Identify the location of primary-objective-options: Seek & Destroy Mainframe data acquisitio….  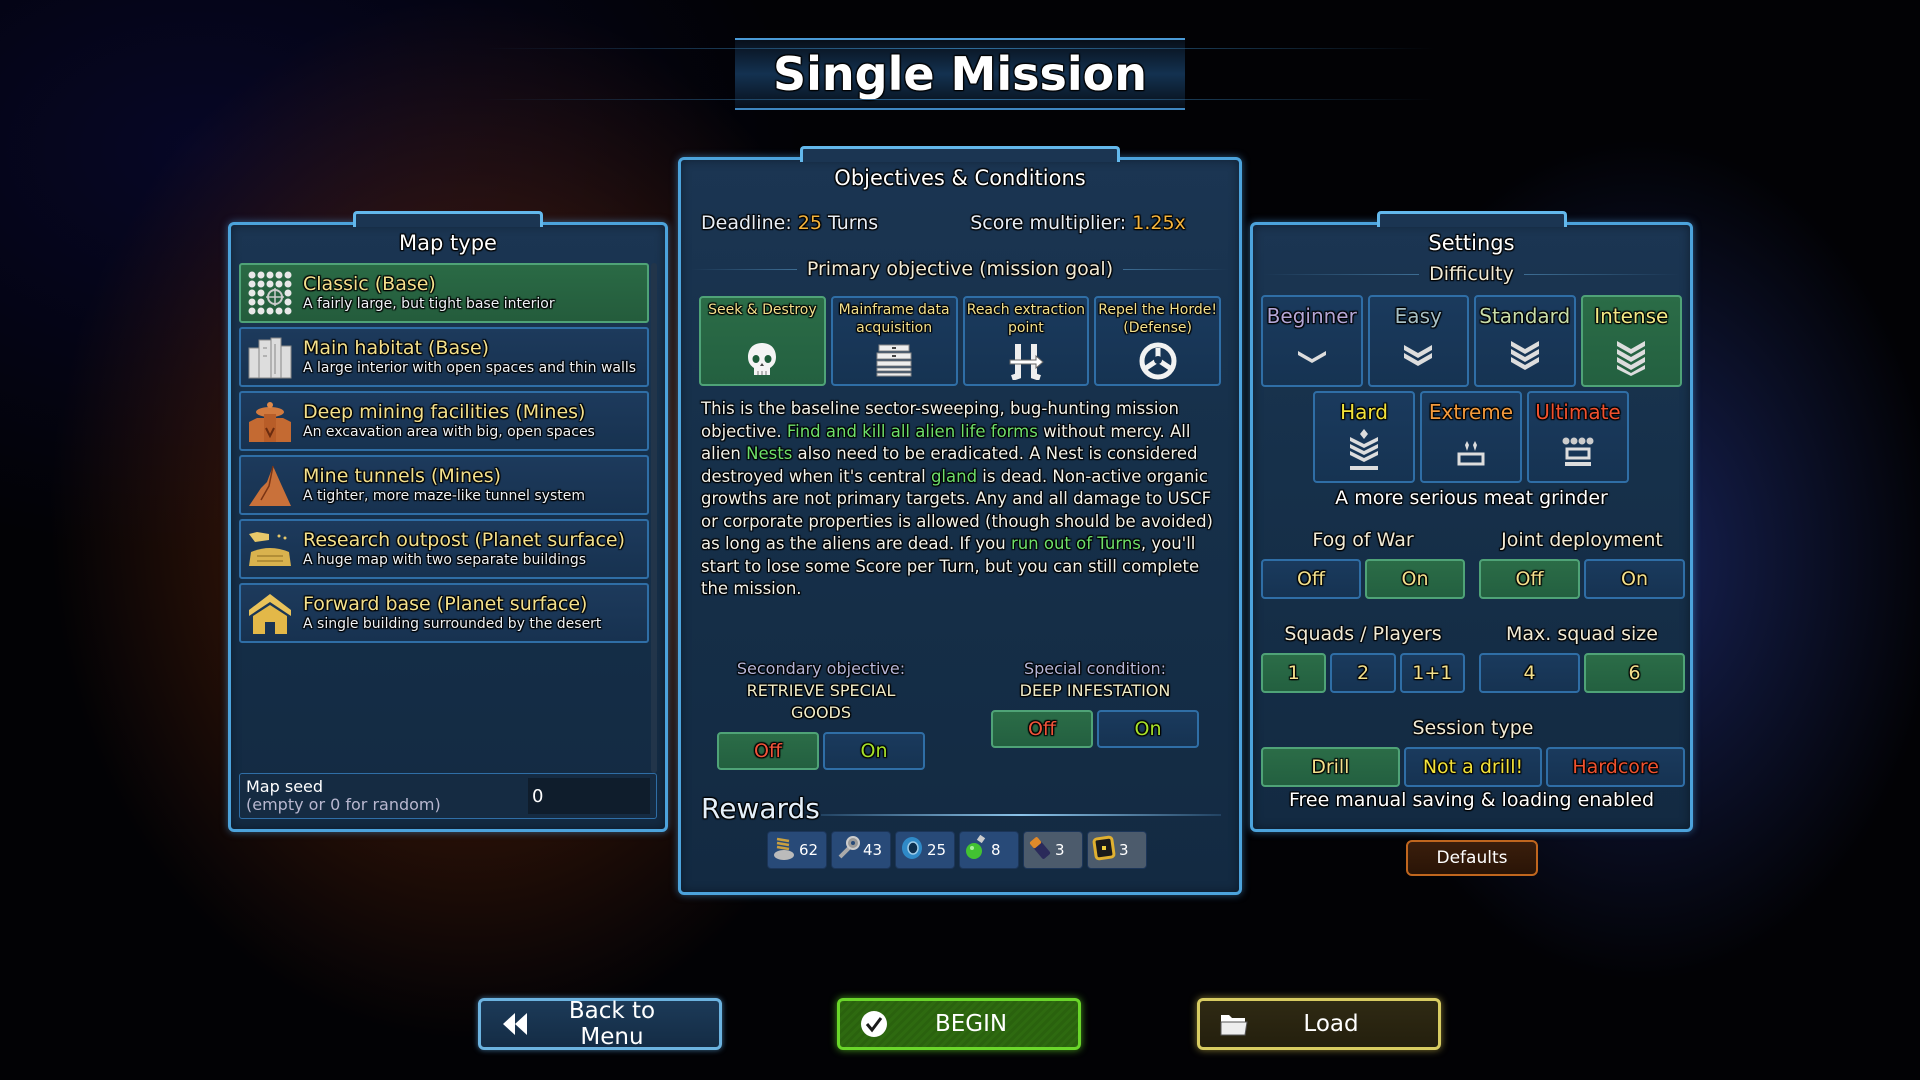
(960, 341).